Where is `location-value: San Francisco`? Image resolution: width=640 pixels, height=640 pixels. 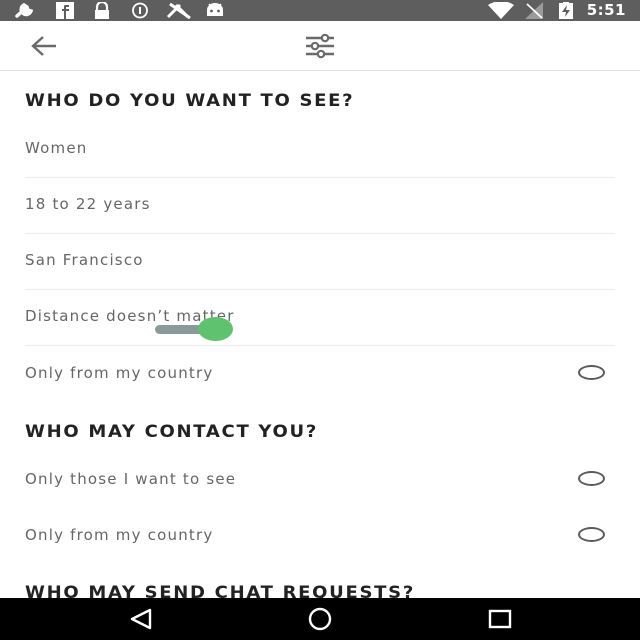 location-value: San Francisco is located at coordinates (84, 260).